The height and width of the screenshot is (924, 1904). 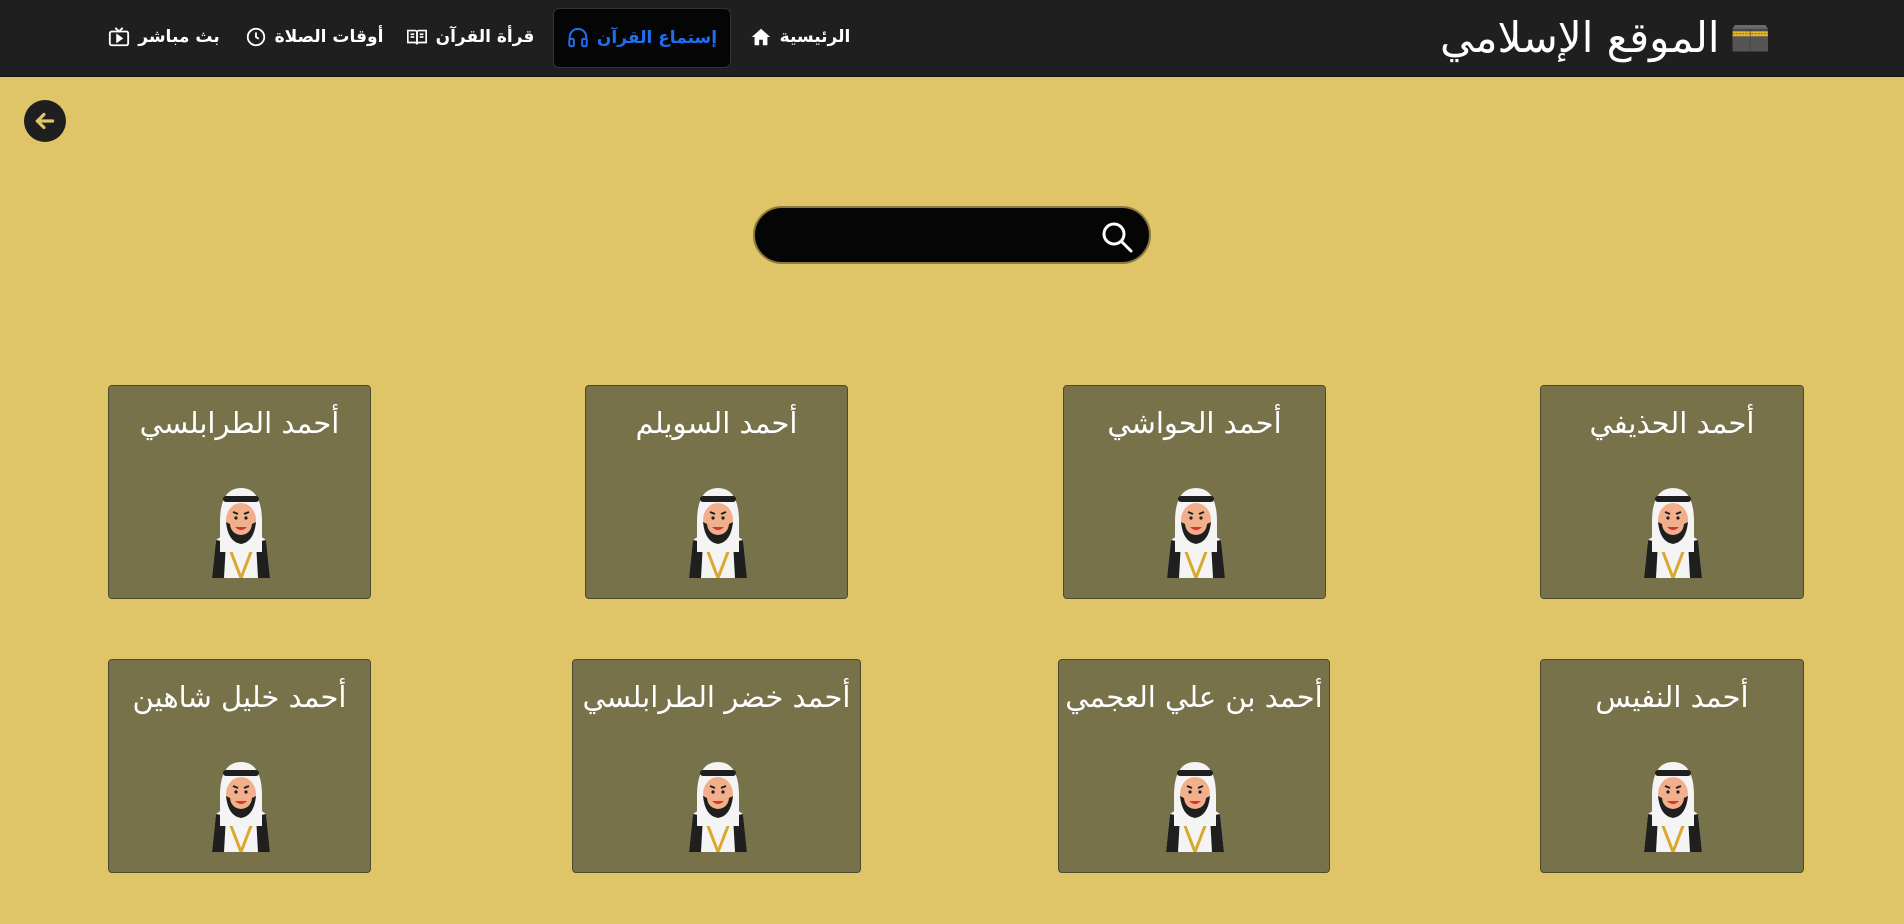 I want to click on reciter-card: أحمد الطرابلسي, so click(x=239, y=492).